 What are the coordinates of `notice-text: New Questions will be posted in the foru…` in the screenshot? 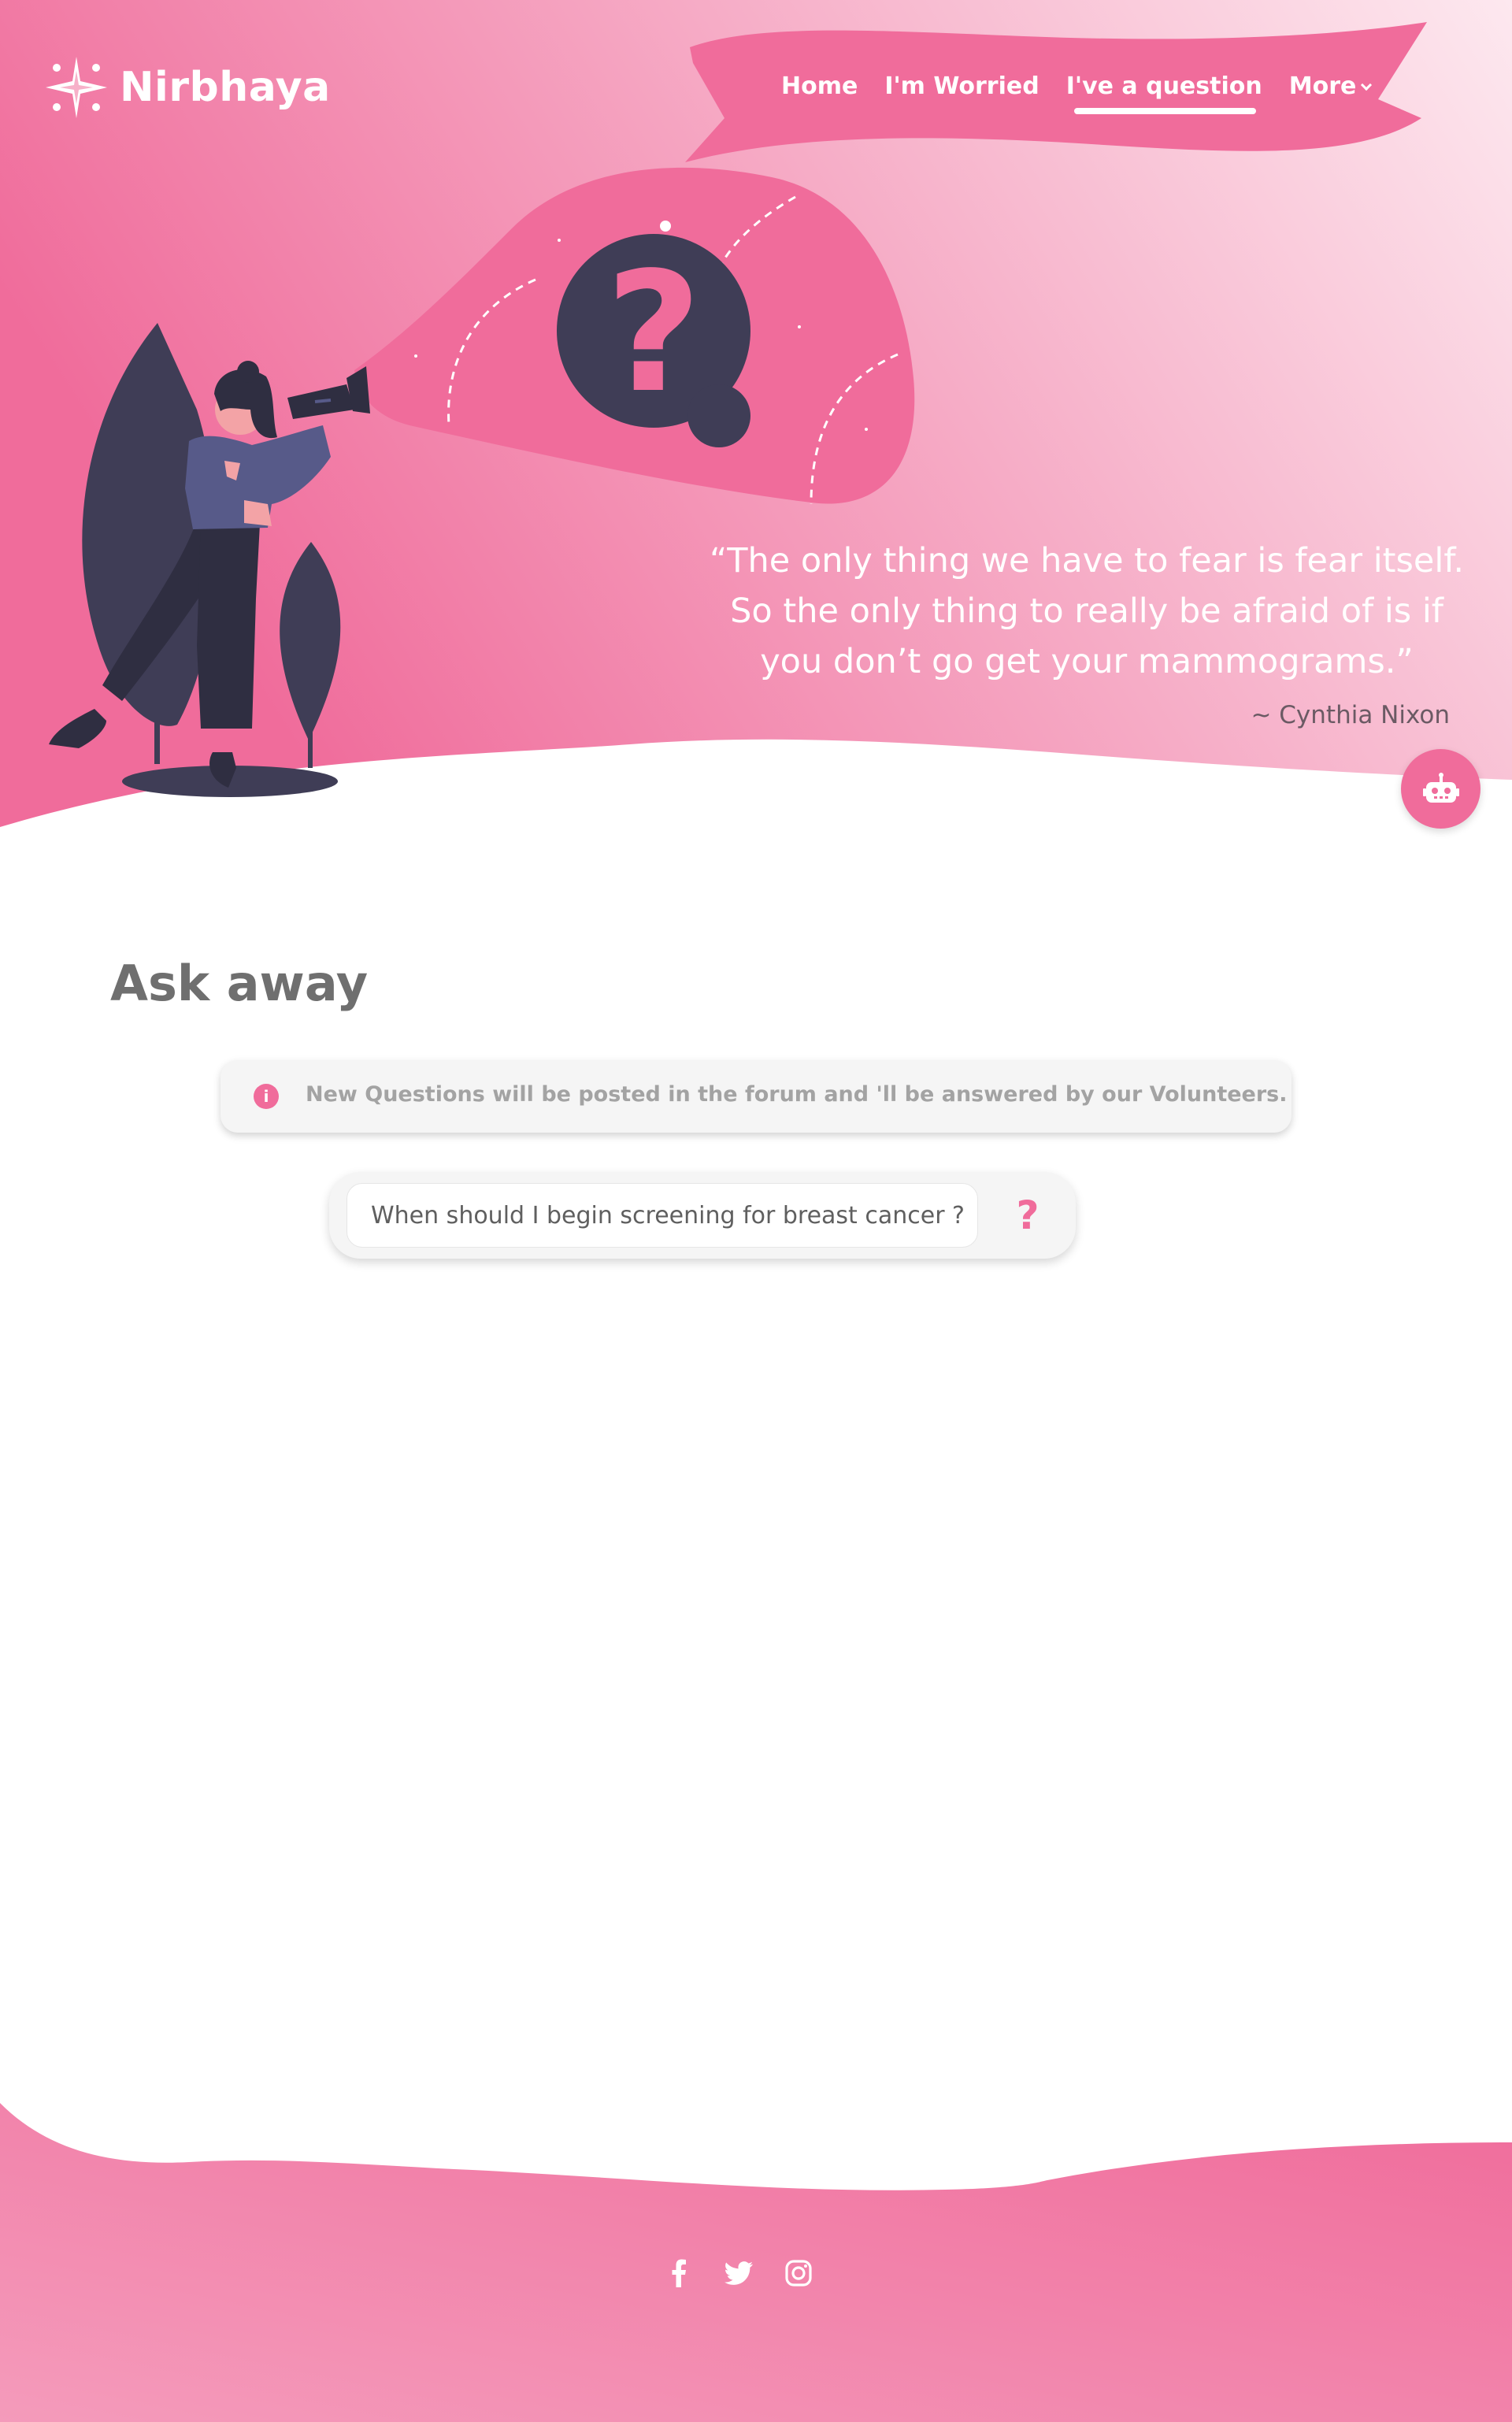 It's located at (797, 1094).